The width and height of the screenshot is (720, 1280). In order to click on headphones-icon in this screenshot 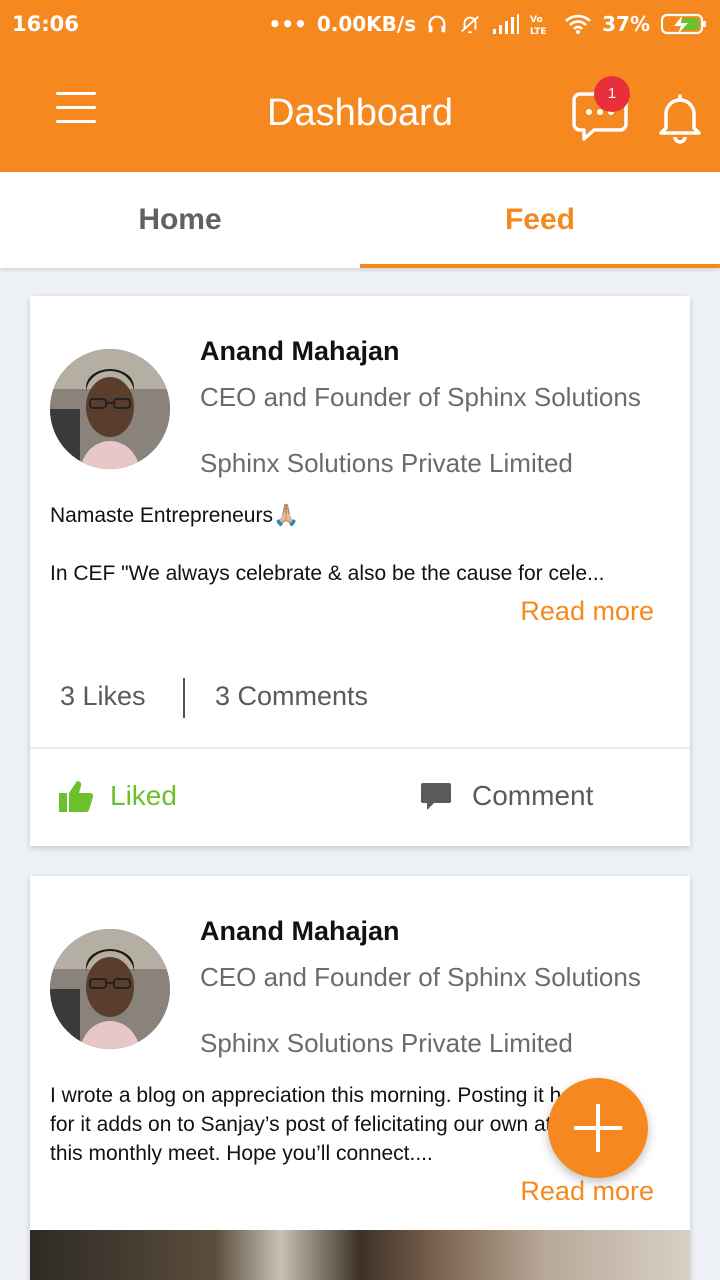, I will do `click(437, 24)`.